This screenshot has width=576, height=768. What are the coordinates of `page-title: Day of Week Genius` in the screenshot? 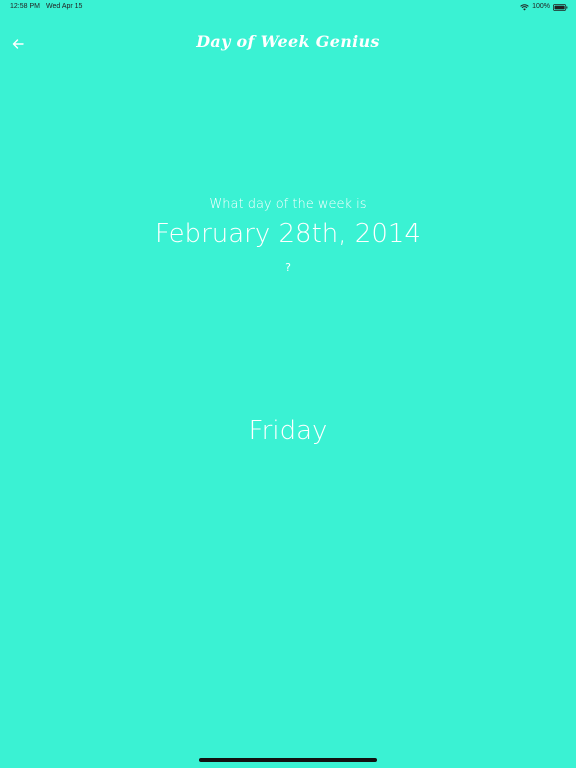 It's located at (288, 41).